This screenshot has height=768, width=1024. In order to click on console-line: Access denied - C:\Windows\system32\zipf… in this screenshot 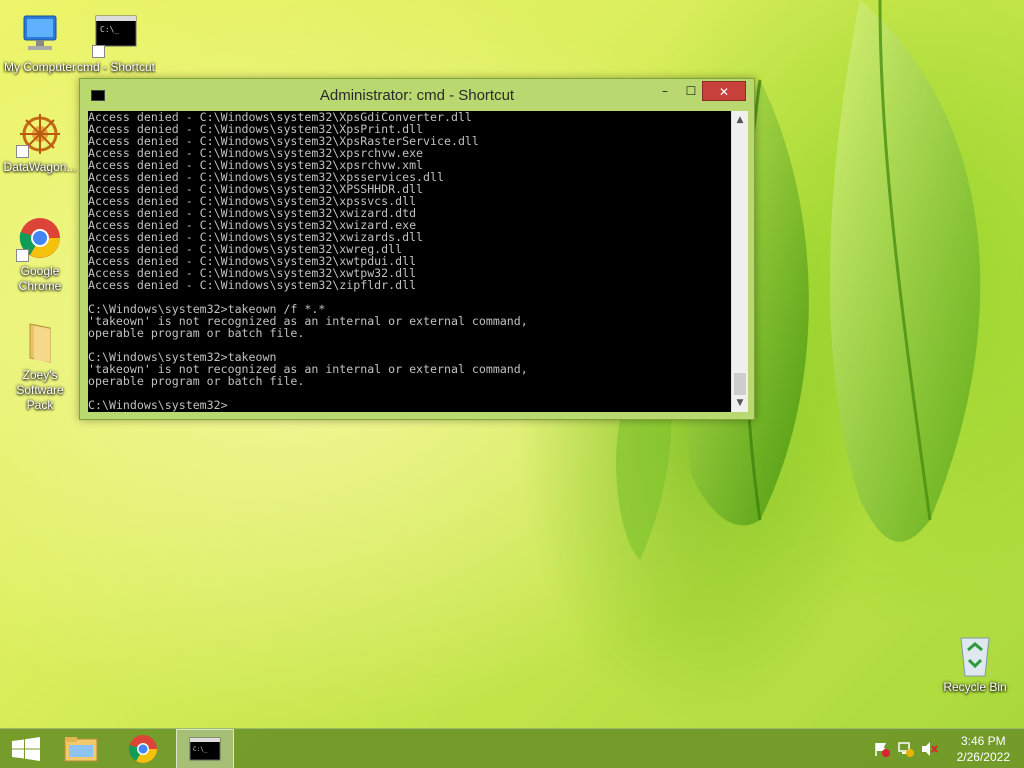, I will do `click(252, 285)`.